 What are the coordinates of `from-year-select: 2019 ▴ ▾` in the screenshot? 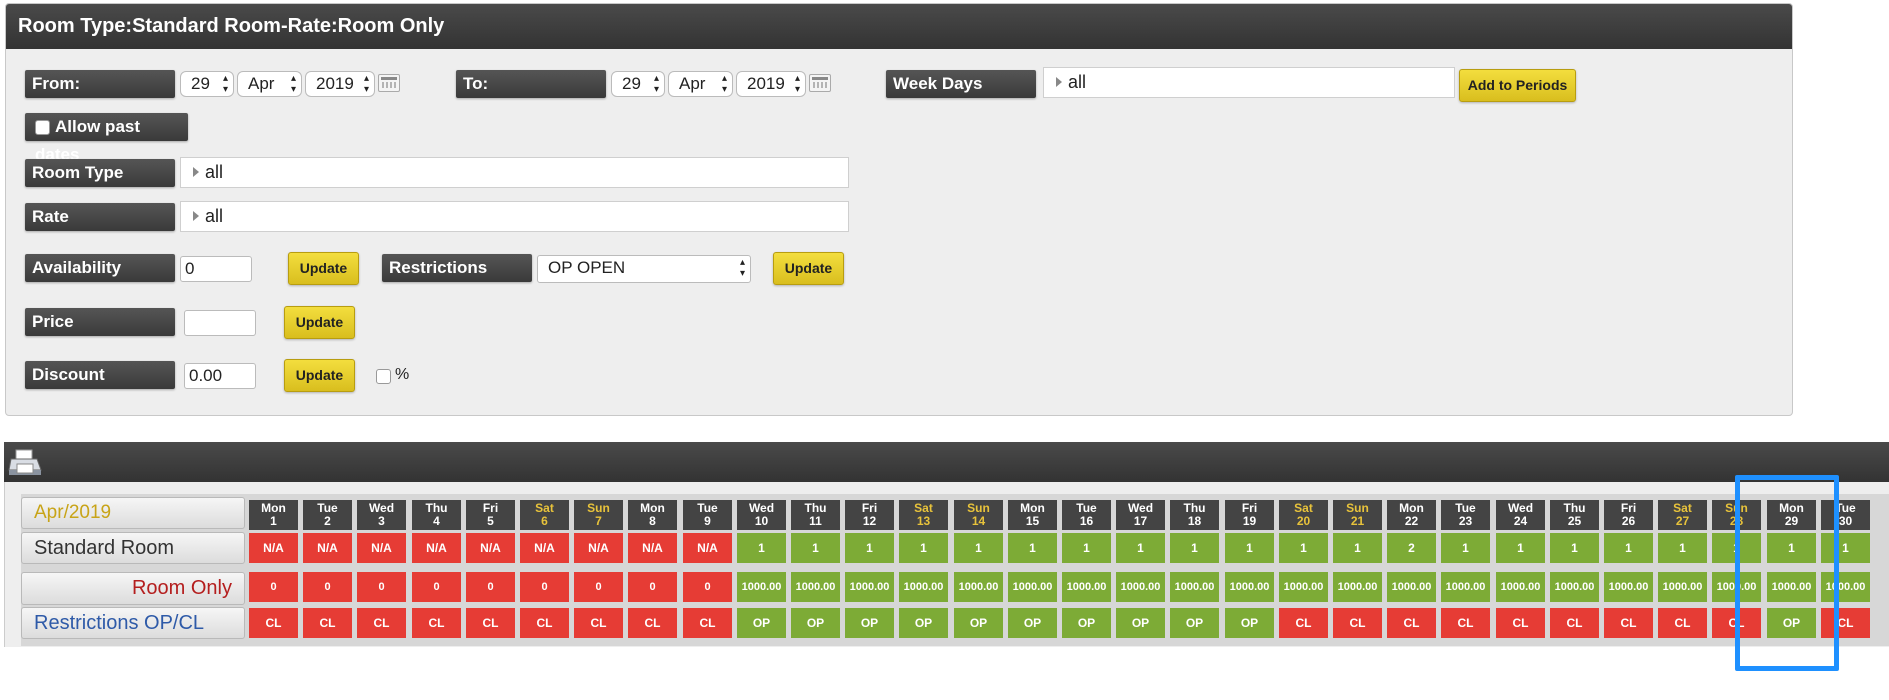 It's located at (340, 84).